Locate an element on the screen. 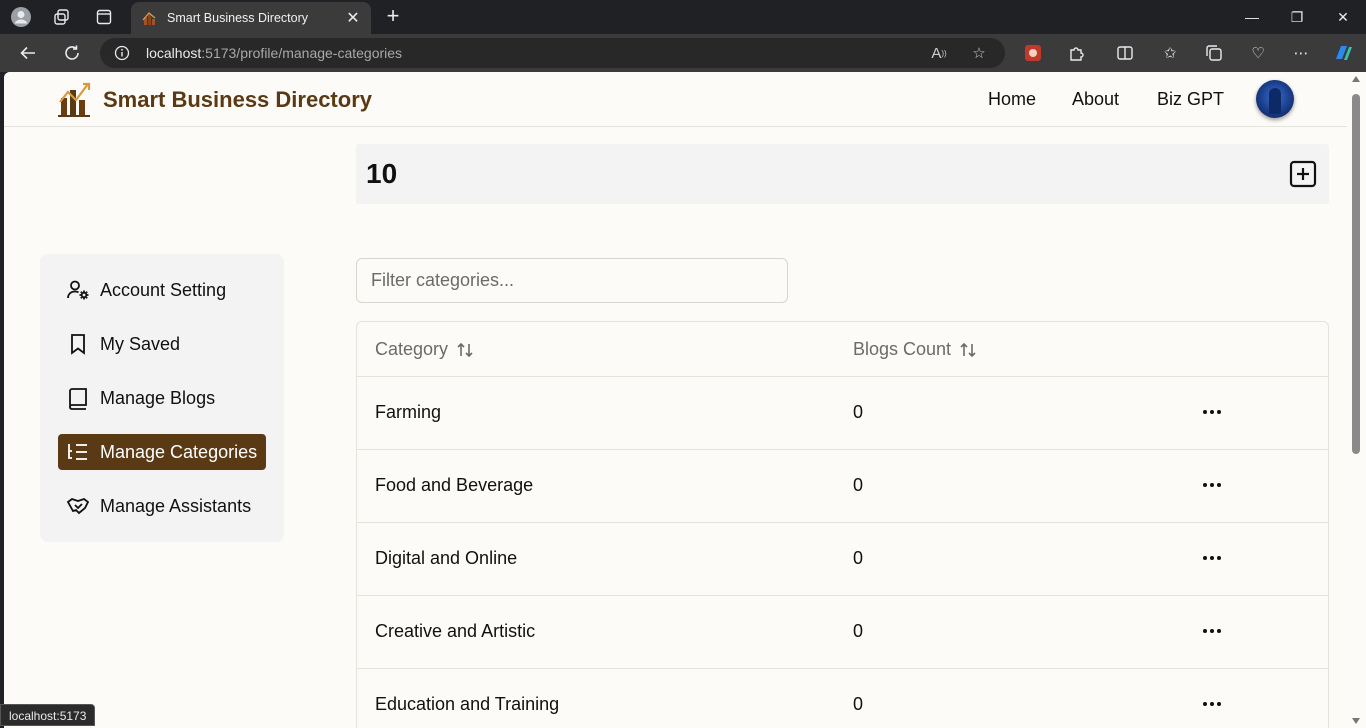 The image size is (1366, 728). table-row: Education and Training 0 is located at coordinates (842, 698).